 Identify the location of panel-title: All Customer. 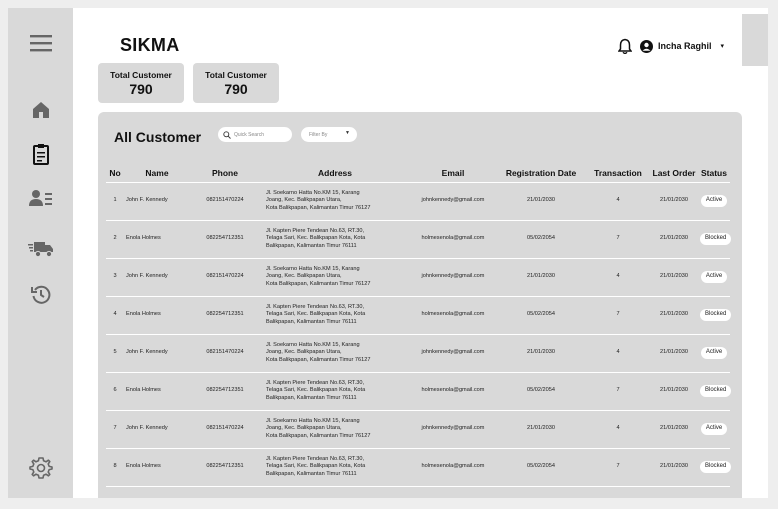
(158, 137).